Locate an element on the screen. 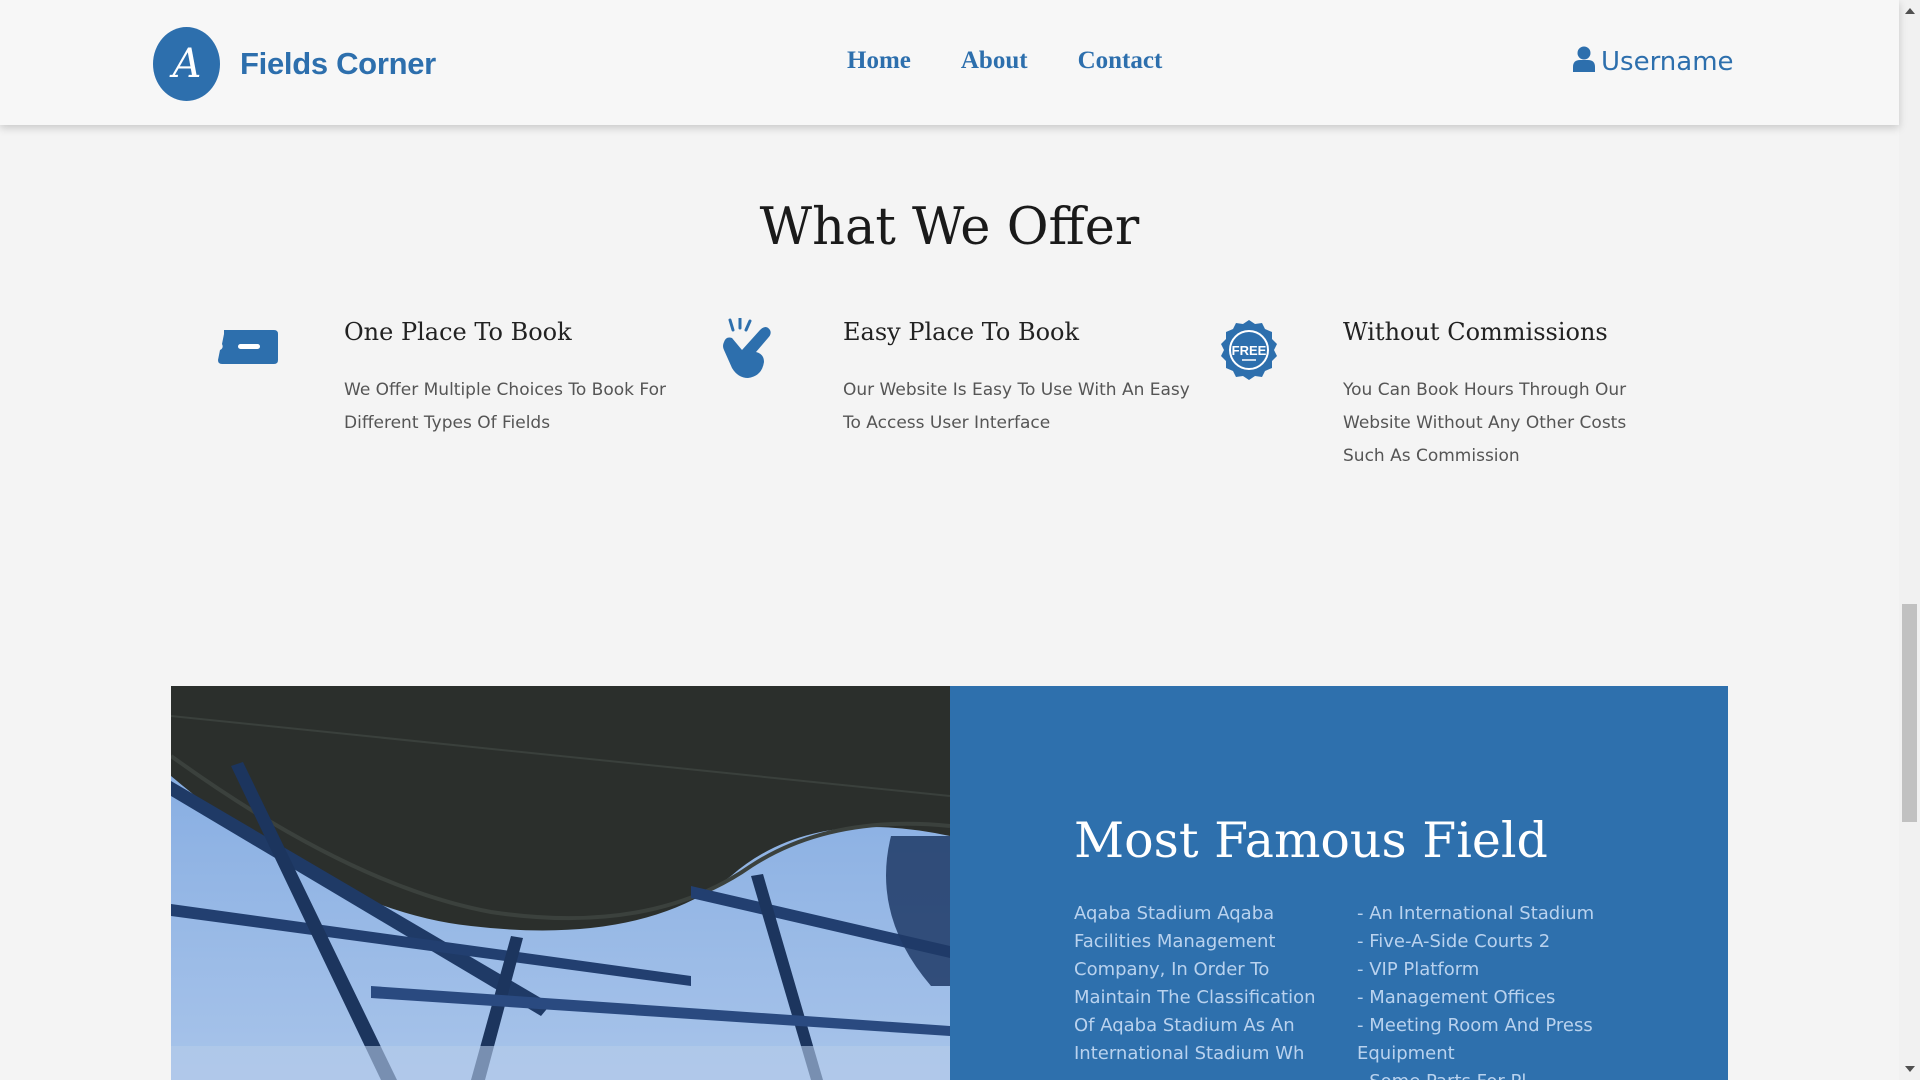 The height and width of the screenshot is (1080, 1920). brand-name: Fields Corner is located at coordinates (338, 63).